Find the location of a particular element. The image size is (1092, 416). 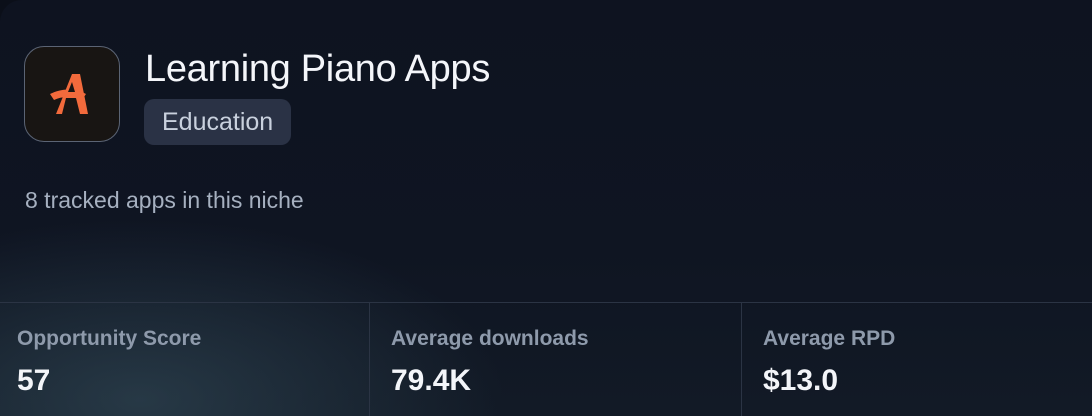

stat-value: 57 is located at coordinates (34, 380).